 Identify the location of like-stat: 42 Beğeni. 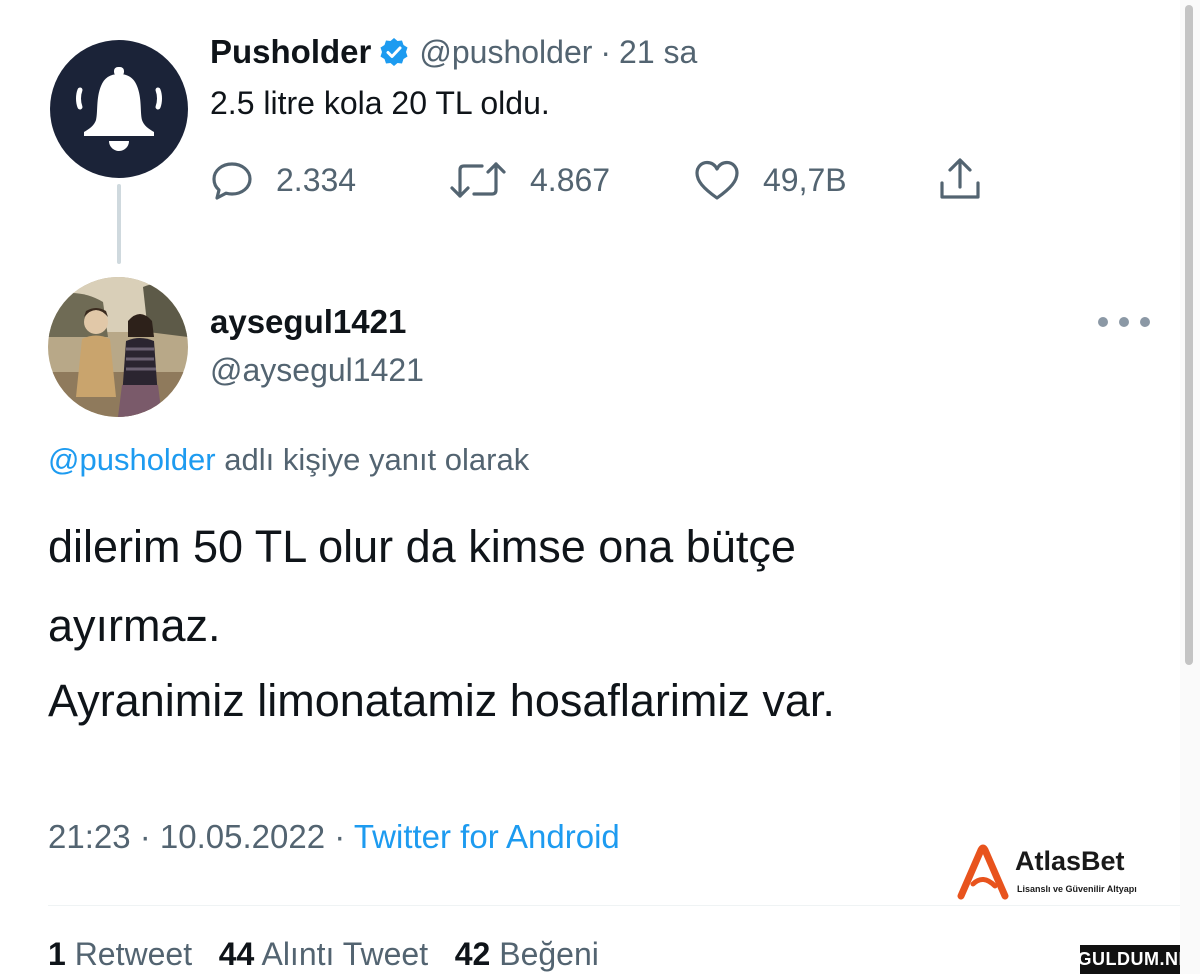
(527, 954).